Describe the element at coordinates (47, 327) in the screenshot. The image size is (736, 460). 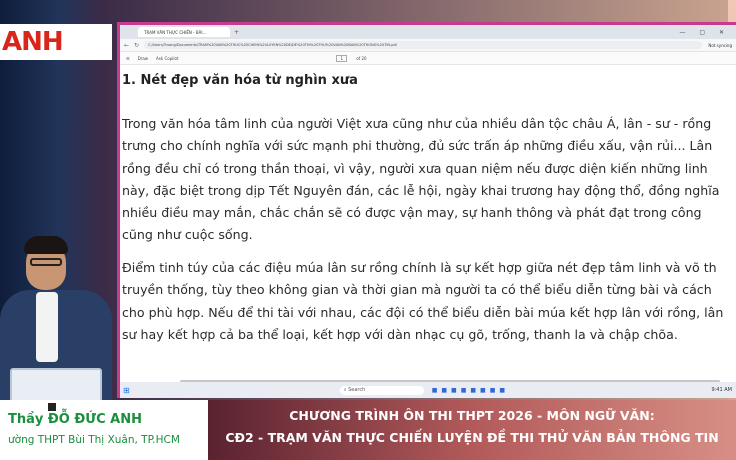
I see `presenter-shirt` at that location.